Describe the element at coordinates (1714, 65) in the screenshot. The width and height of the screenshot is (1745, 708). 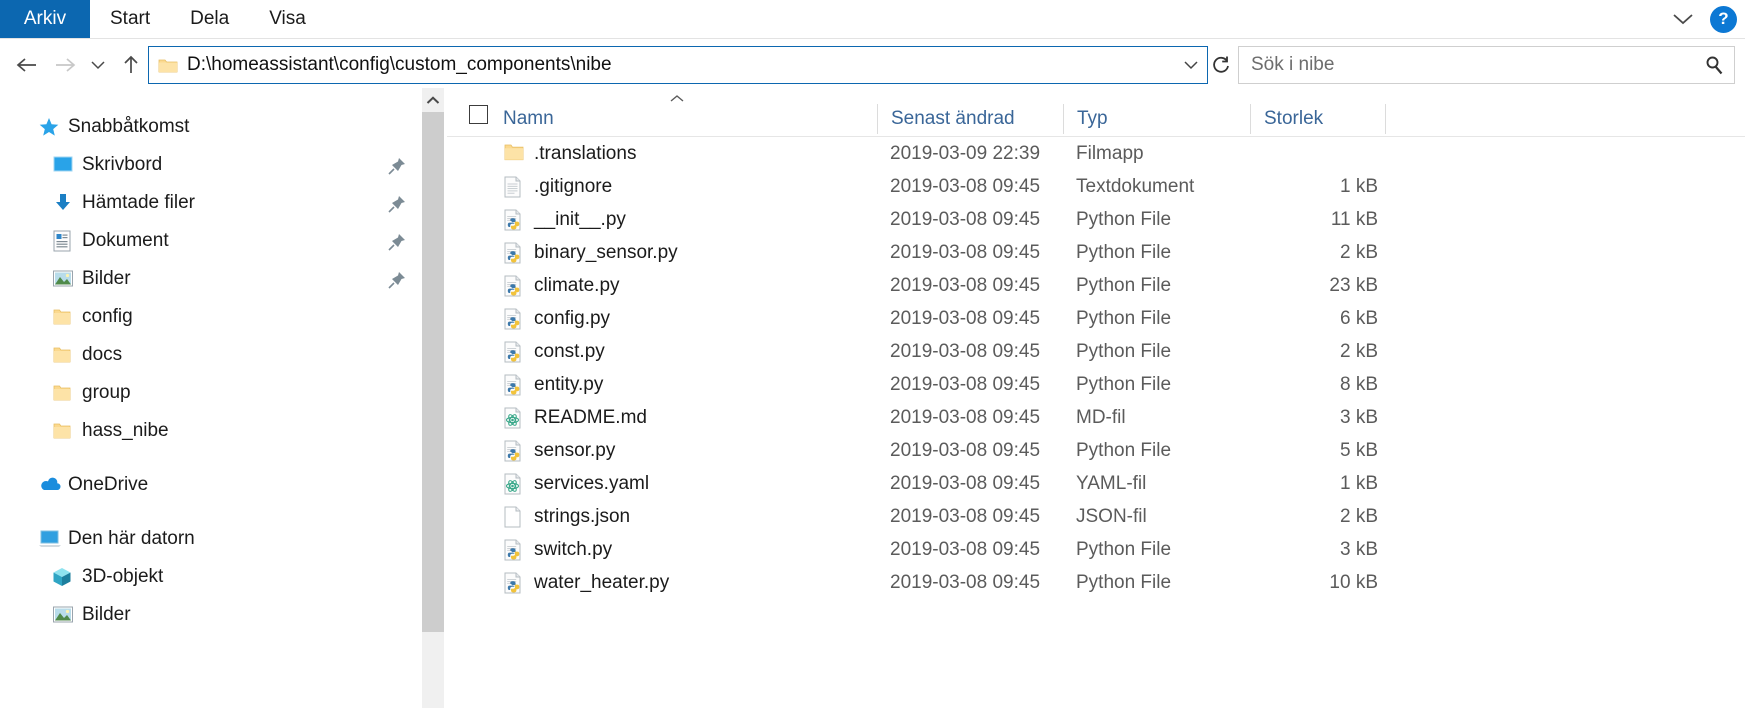
I see `search-icon` at that location.